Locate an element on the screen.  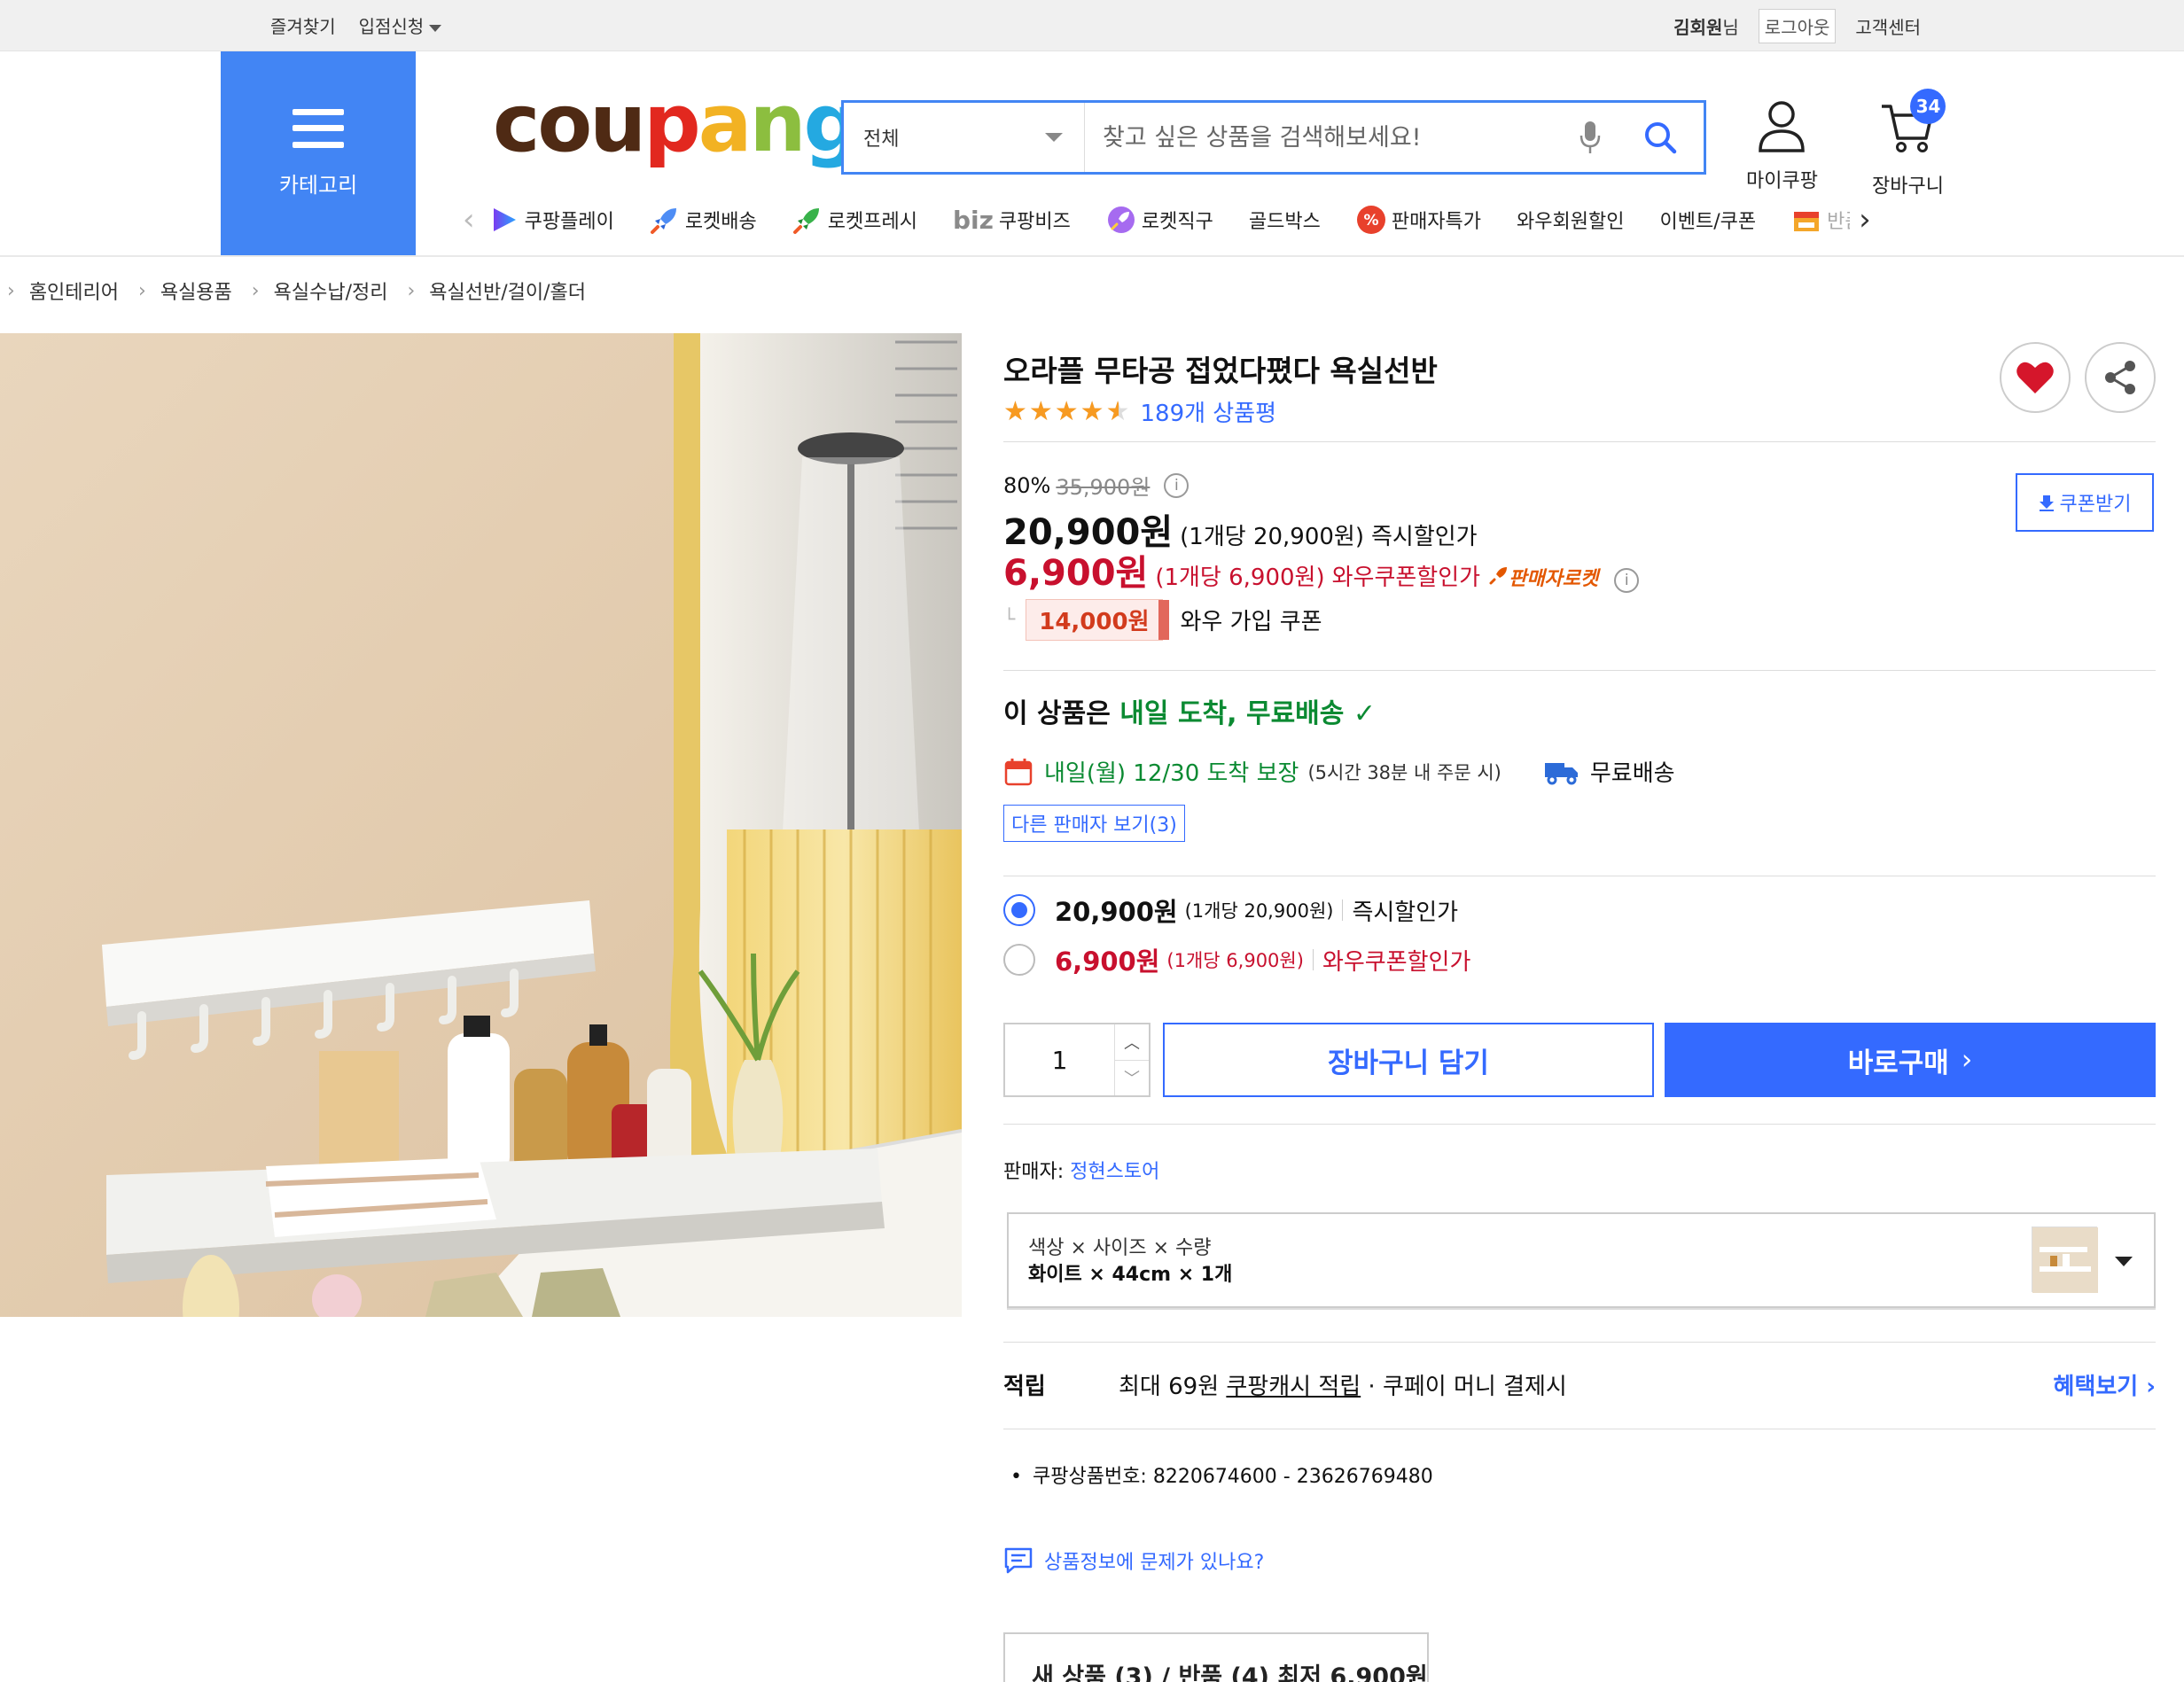
wishlist-button is located at coordinates (2035, 377).